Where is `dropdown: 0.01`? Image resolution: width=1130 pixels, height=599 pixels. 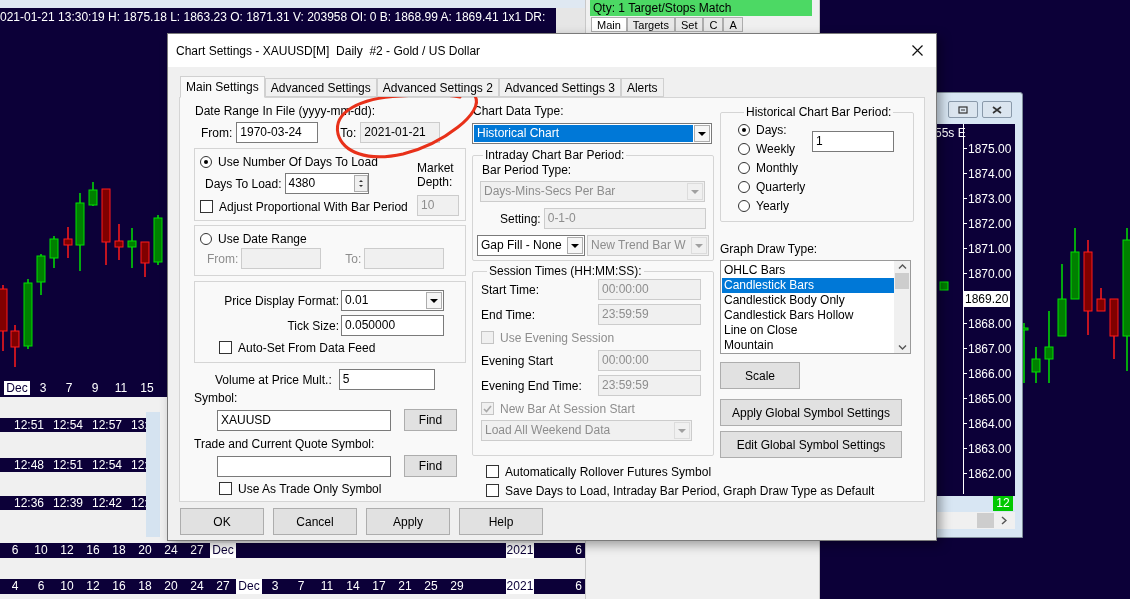 dropdown: 0.01 is located at coordinates (392, 300).